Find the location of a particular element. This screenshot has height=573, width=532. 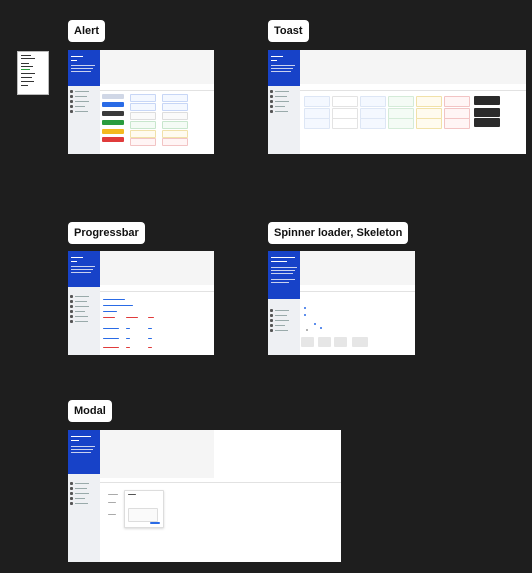

frame-label-alert: Alert is located at coordinates (87, 31).